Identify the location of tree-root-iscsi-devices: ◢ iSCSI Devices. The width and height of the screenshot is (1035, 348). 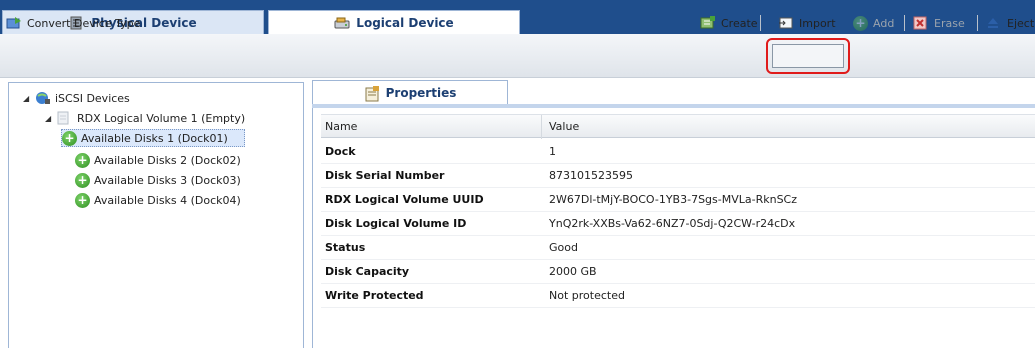
(76, 98).